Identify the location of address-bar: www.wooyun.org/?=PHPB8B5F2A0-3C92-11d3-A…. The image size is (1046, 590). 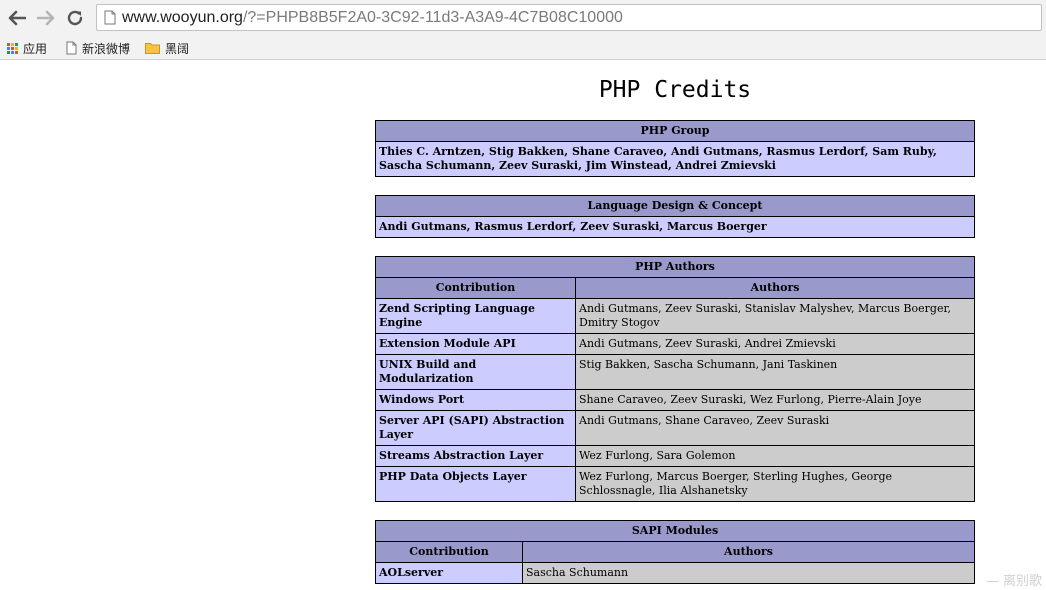
(569, 17).